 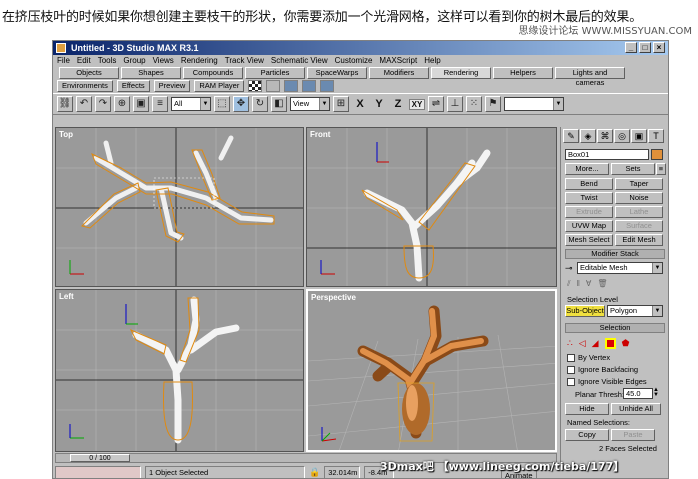 I want to click on viewport-perspective: Perspective, so click(x=431, y=370).